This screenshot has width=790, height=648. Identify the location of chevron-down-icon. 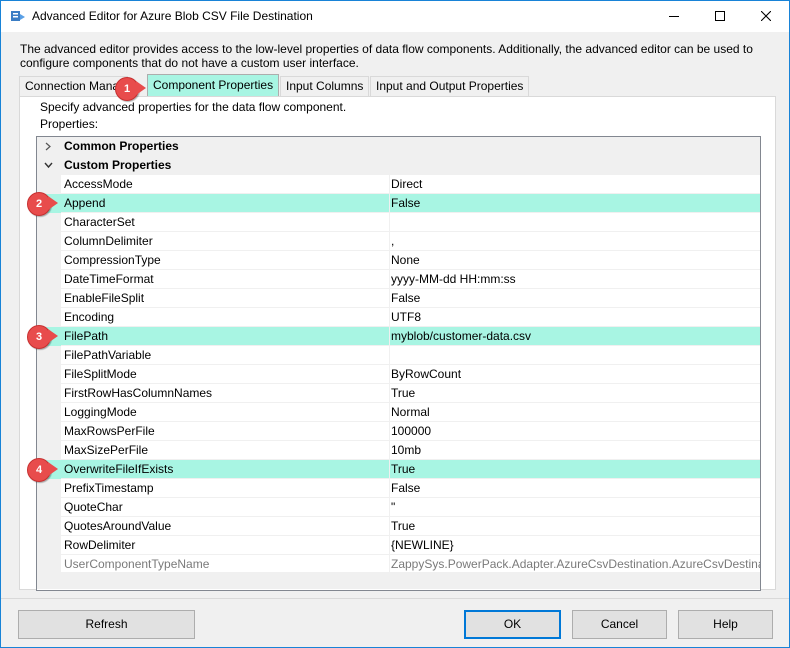
(48, 165).